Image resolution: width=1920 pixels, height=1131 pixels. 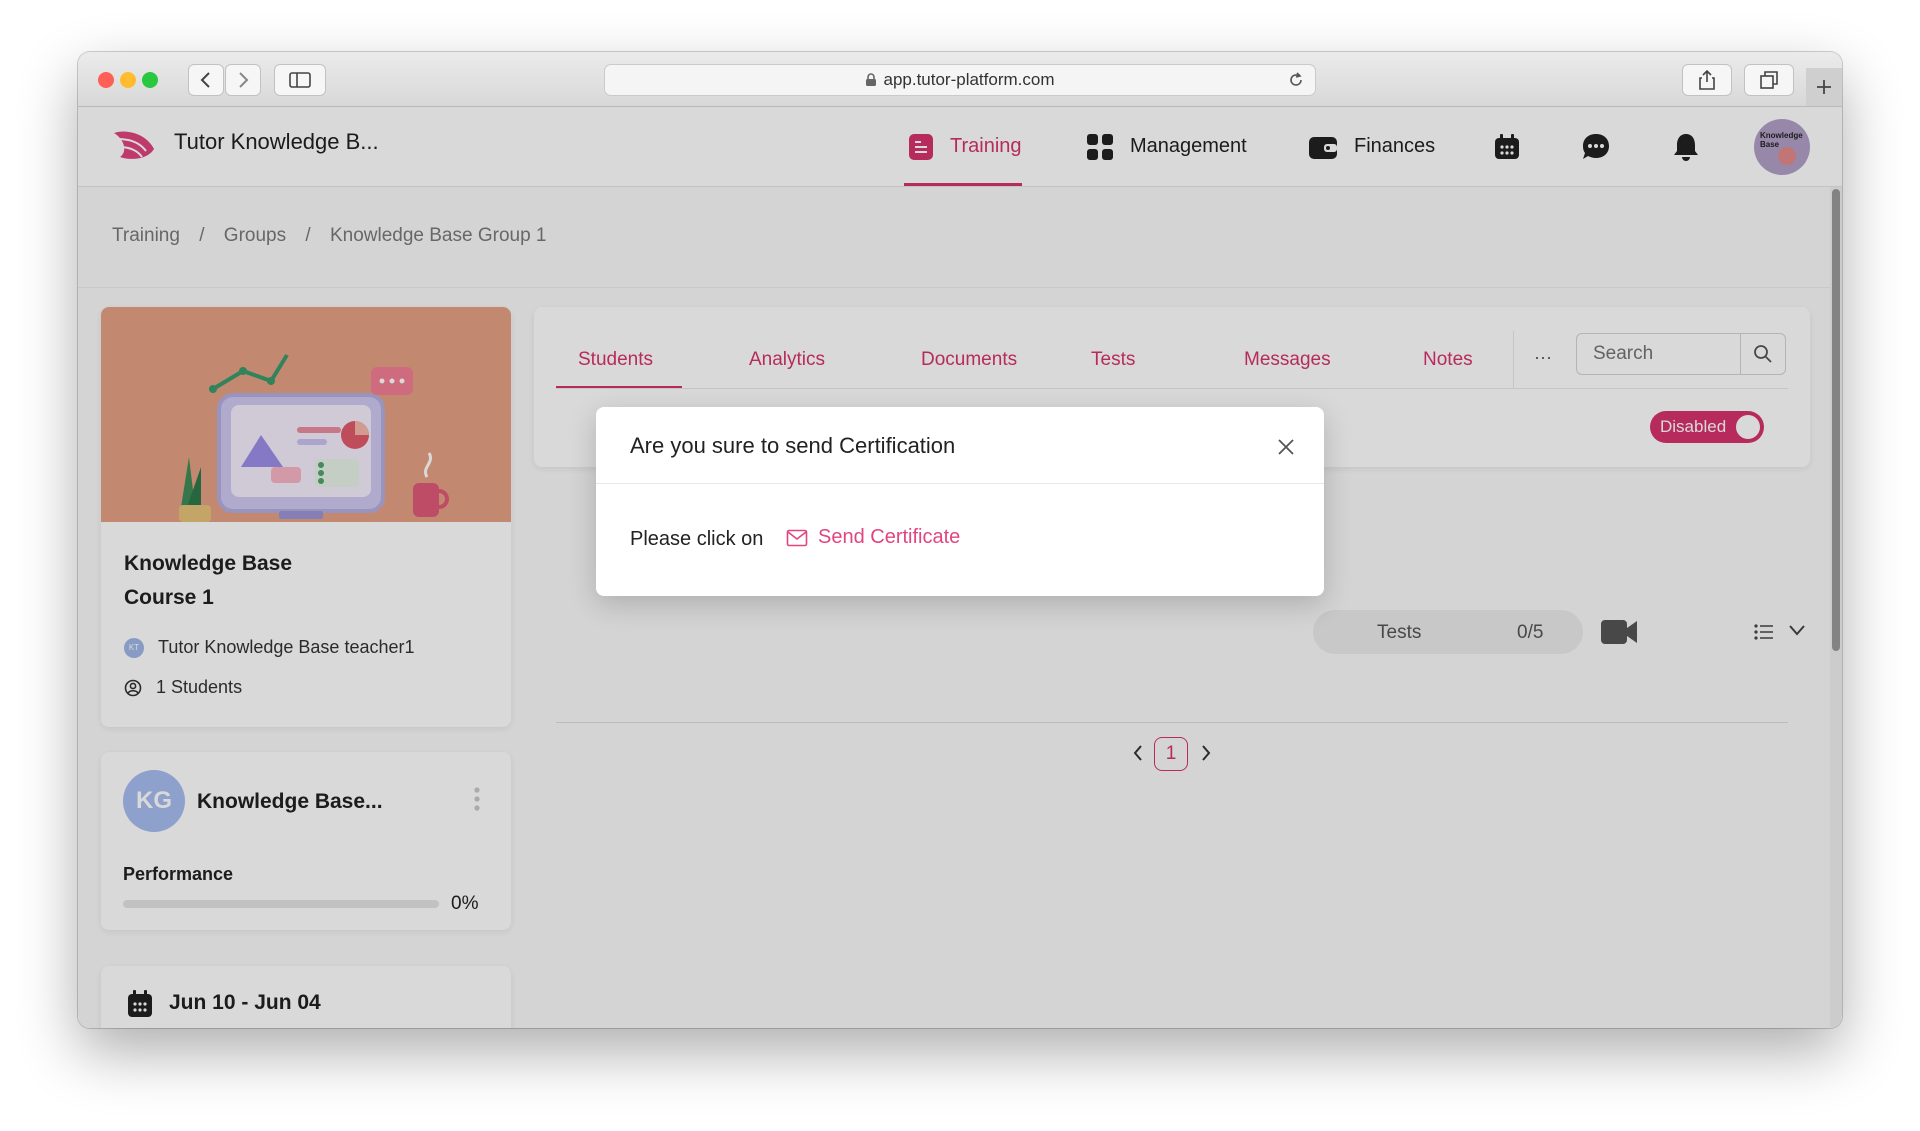 What do you see at coordinates (969, 79) in the screenshot?
I see `url-text: app.tutor-platform.com` at bounding box center [969, 79].